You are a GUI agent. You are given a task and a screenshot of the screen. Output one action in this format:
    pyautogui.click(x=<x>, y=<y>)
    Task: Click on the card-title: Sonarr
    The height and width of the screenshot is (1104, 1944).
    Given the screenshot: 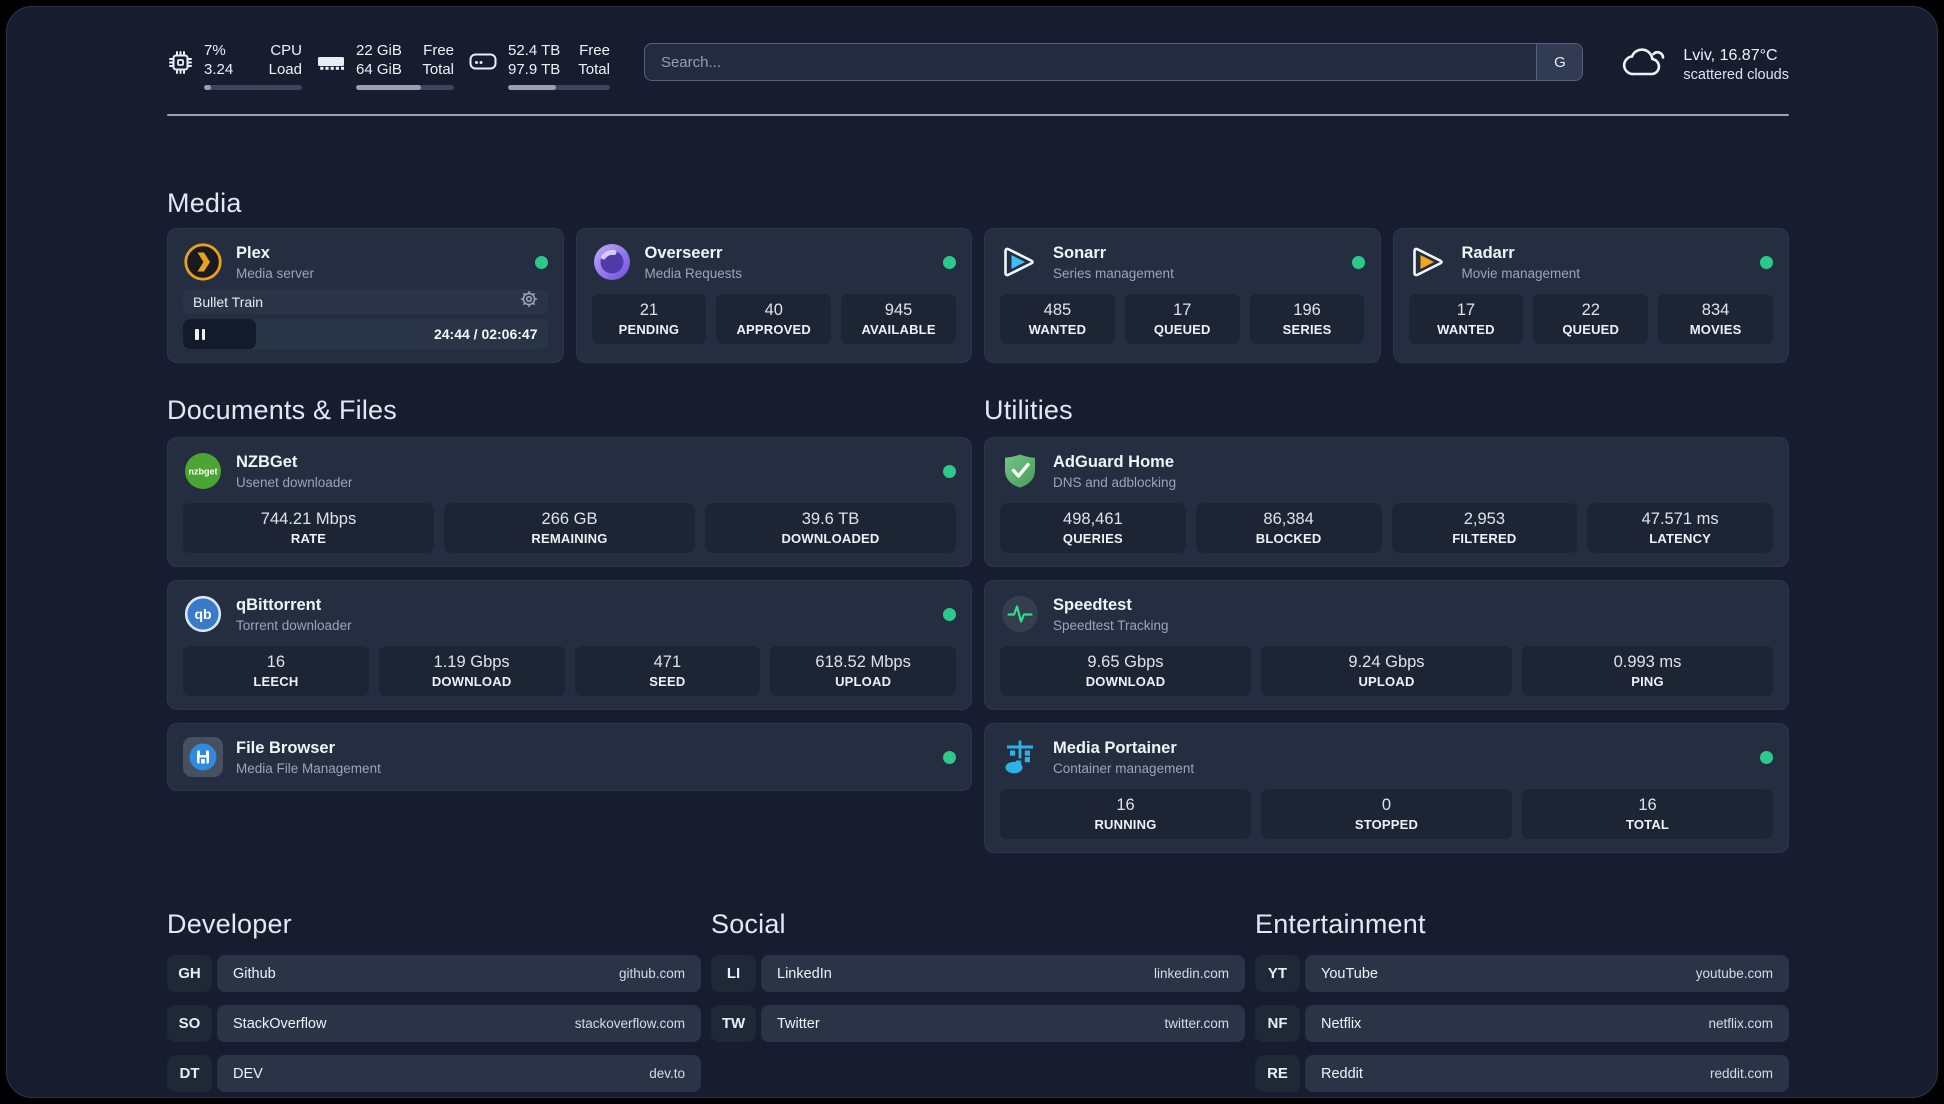 What is the action you would take?
    pyautogui.click(x=1080, y=252)
    